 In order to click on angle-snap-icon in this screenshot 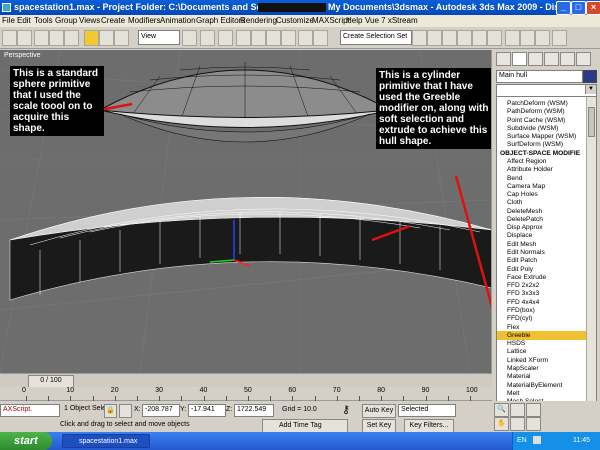, I will do `click(258, 38)`.